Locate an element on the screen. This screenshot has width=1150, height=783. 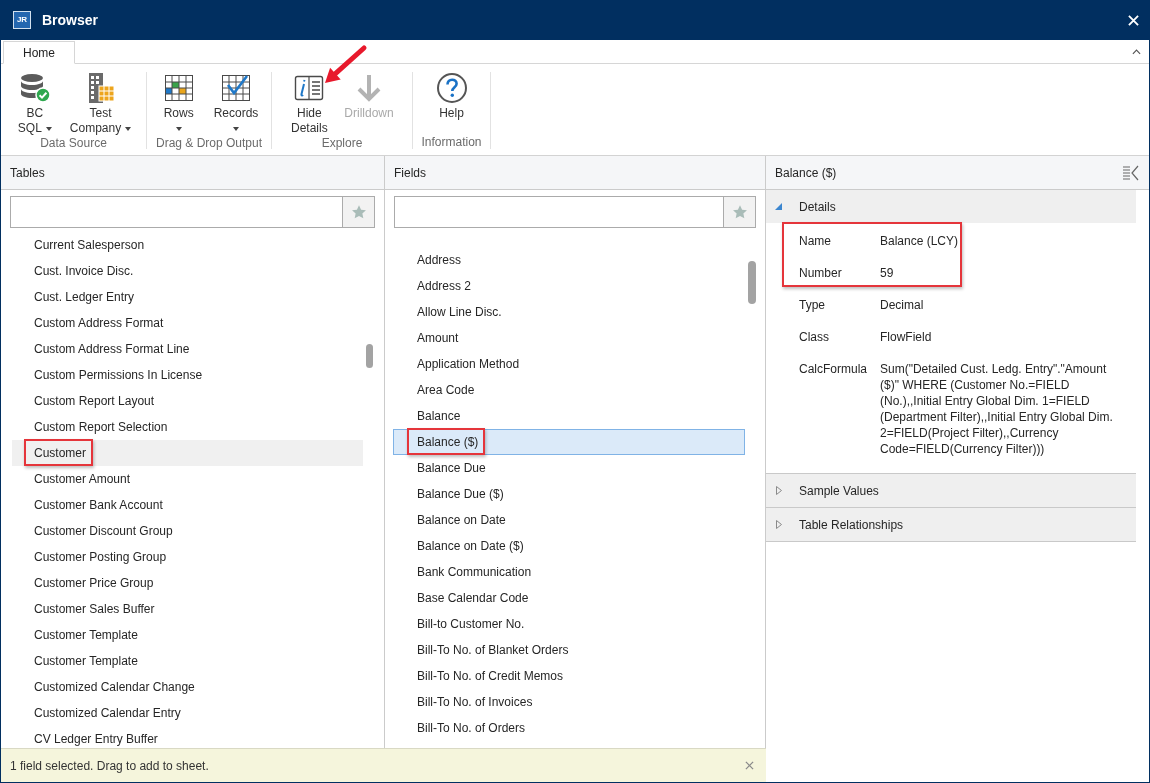
group-label: Drag & Drop Output is located at coordinates (209, 143).